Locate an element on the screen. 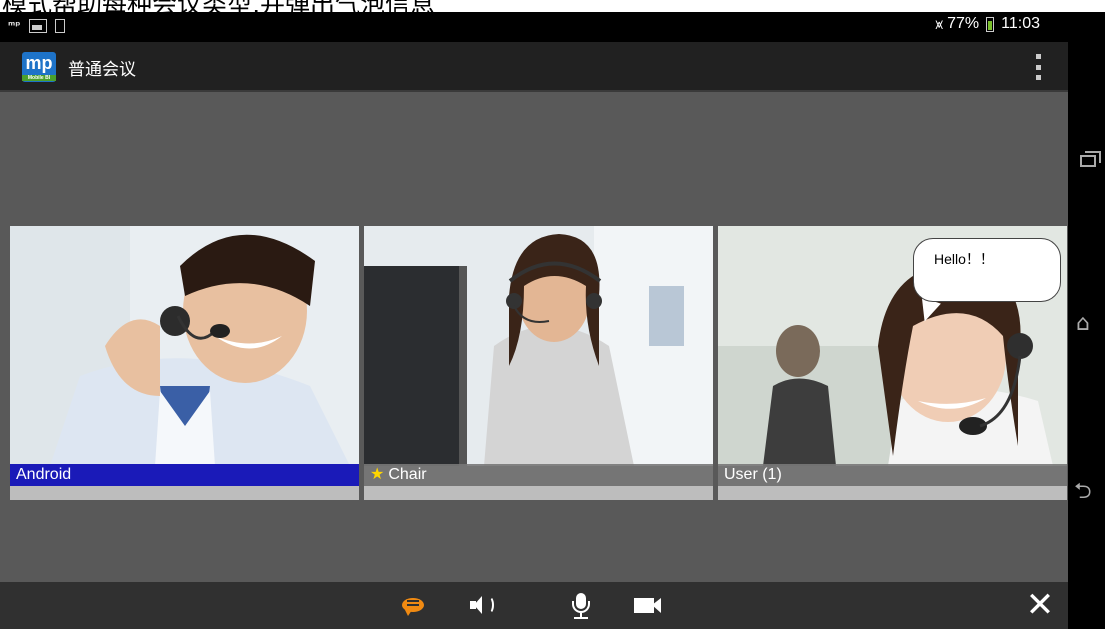 The image size is (1105, 629). system-nav-bar: ⌂ ⮌ is located at coordinates (1086, 320).